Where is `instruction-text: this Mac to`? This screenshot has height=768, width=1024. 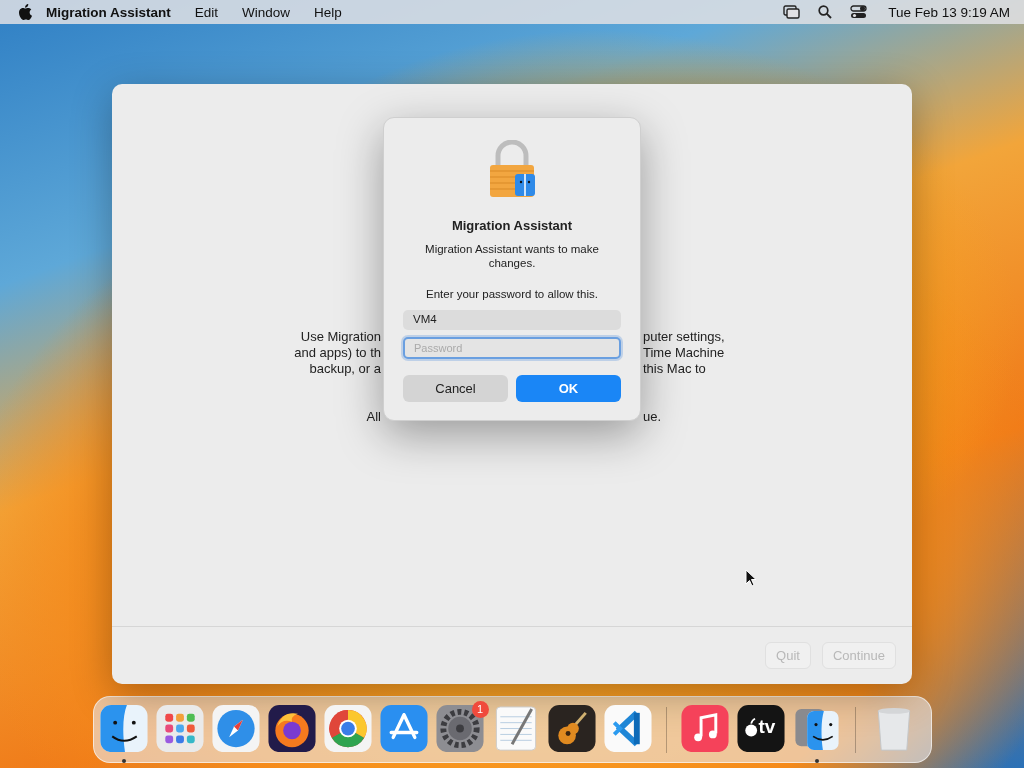
instruction-text: this Mac to is located at coordinates (674, 369).